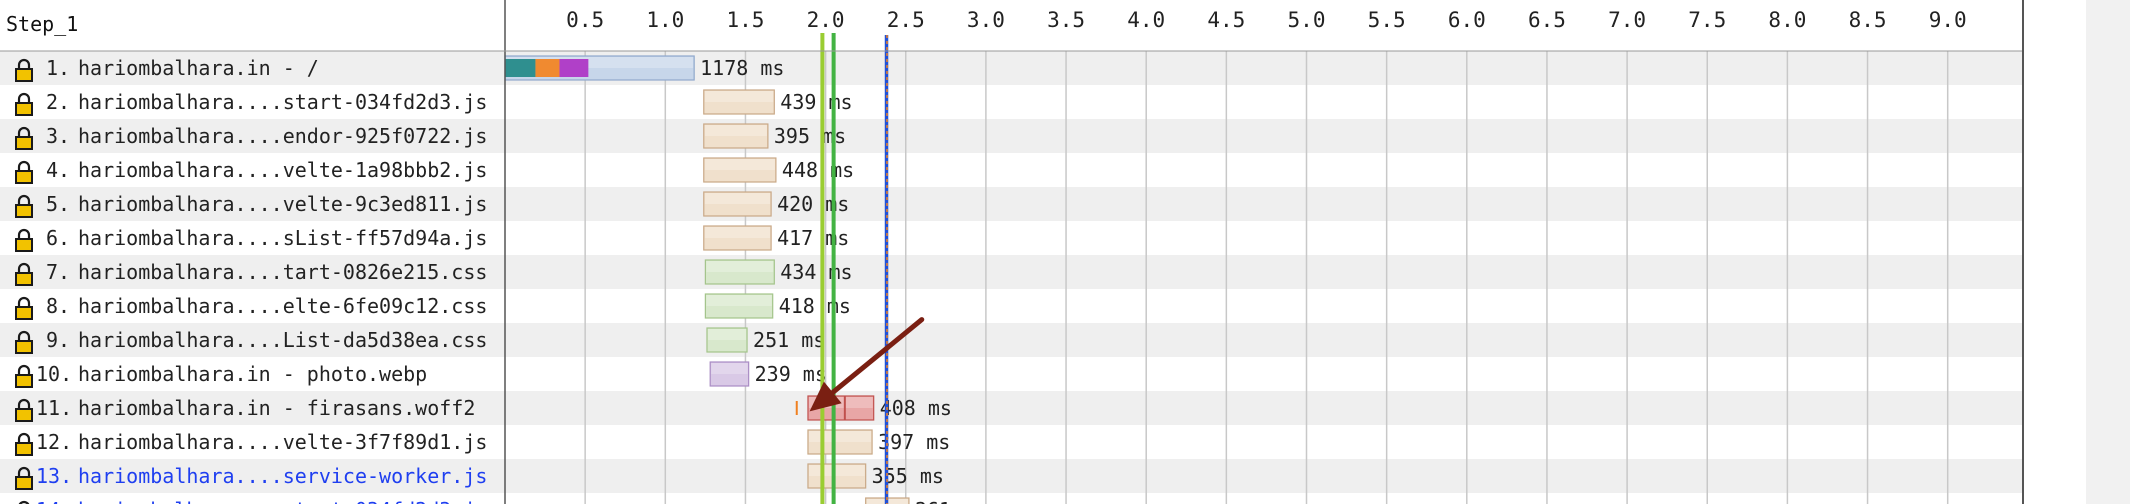 Image resolution: width=2130 pixels, height=504 pixels. I want to click on request-label: hariombalhara....velte-9c3ed811.js, so click(282, 204).